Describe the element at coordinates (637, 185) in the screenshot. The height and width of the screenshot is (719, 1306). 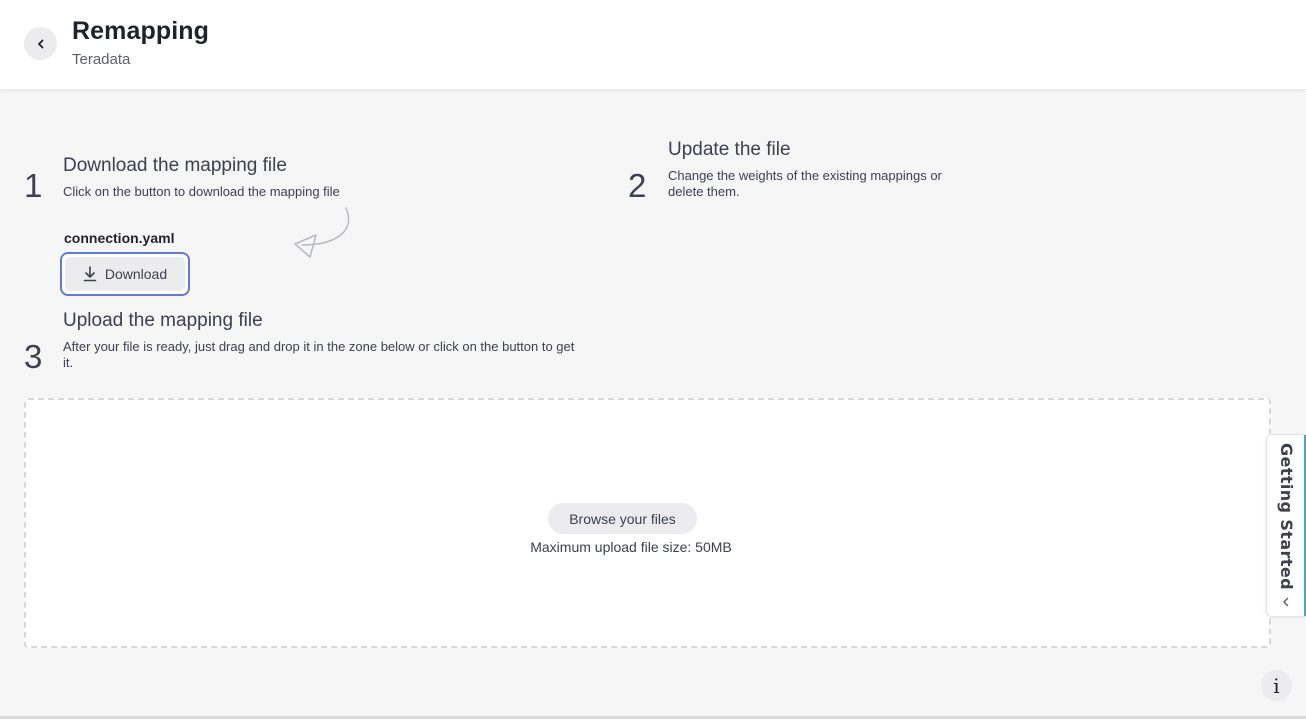
I see `step-number: 2` at that location.